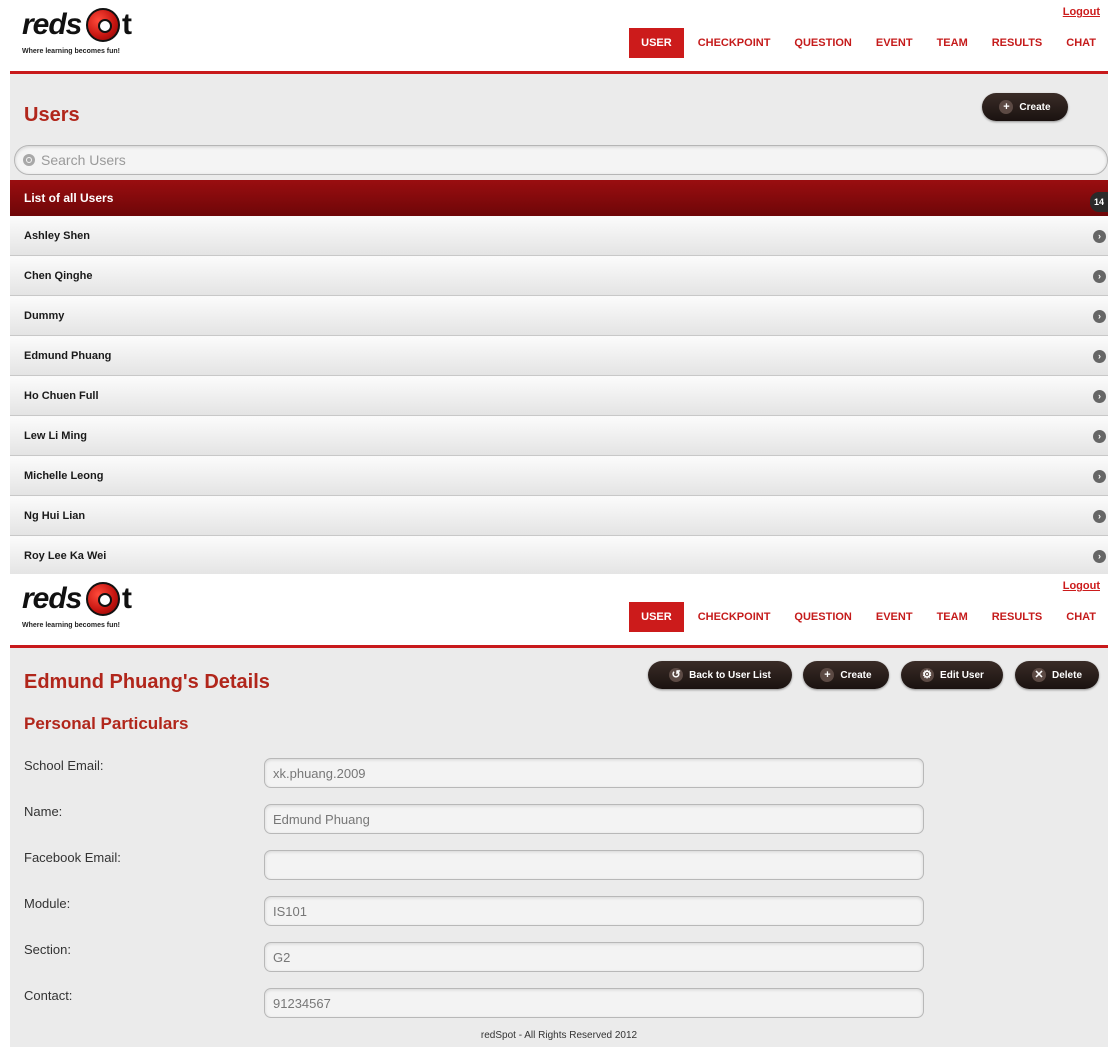 The height and width of the screenshot is (1061, 1108). I want to click on back-to-list-button: ↺ Back to User List, so click(720, 675).